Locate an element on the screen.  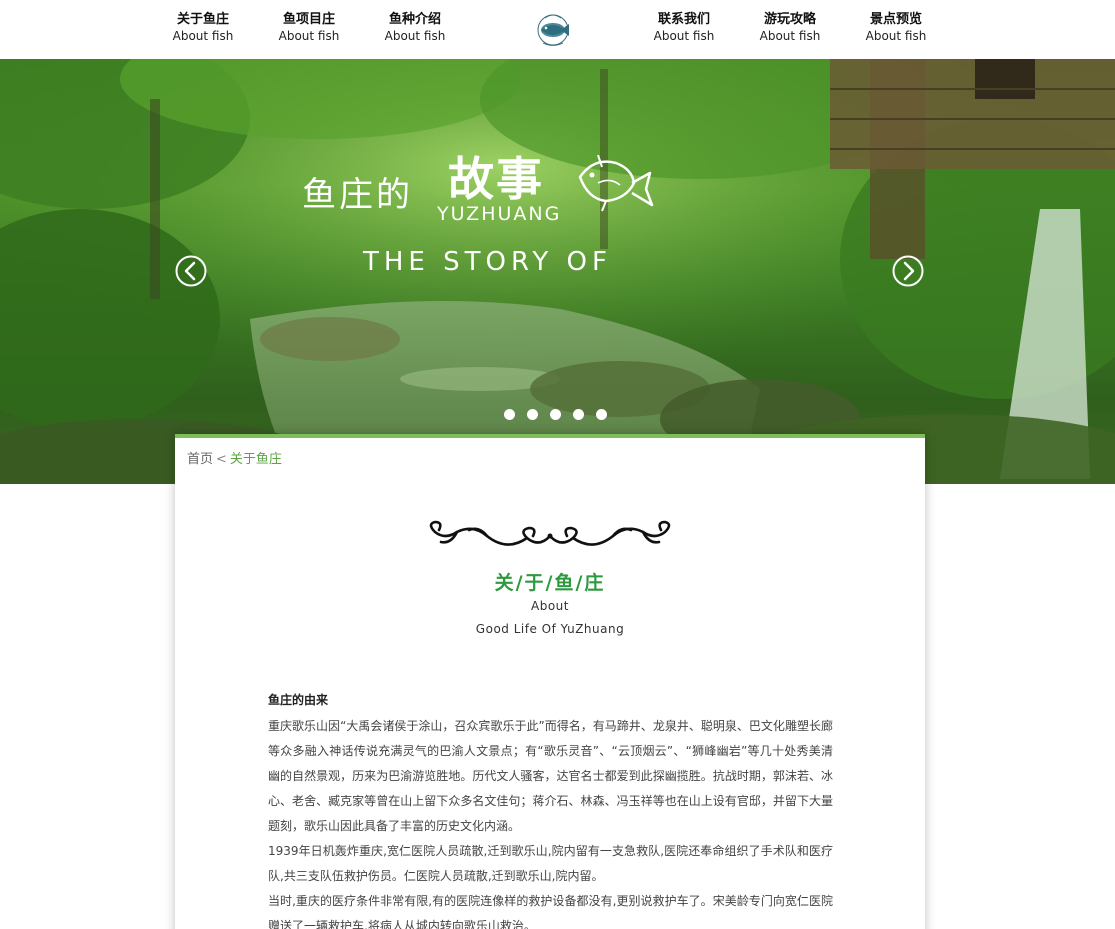
hero-title-big: 故事 is located at coordinates (496, 179).